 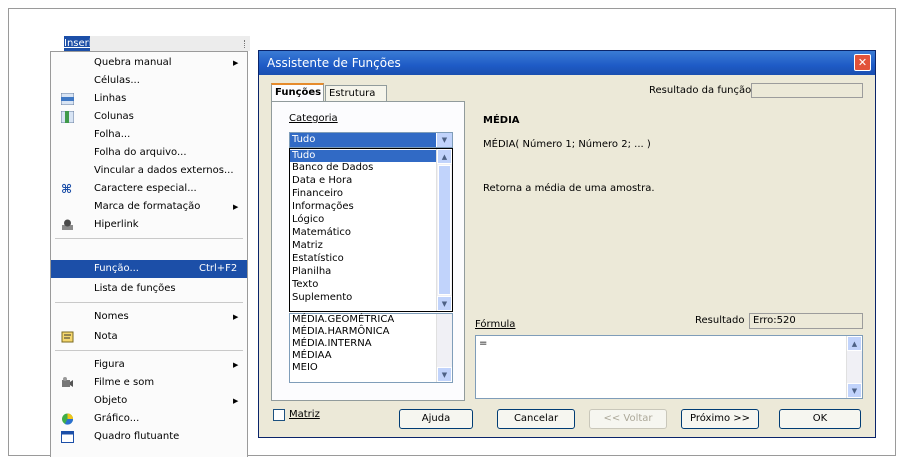 What do you see at coordinates (297, 92) in the screenshot?
I see `tab-funcoes: Funções` at bounding box center [297, 92].